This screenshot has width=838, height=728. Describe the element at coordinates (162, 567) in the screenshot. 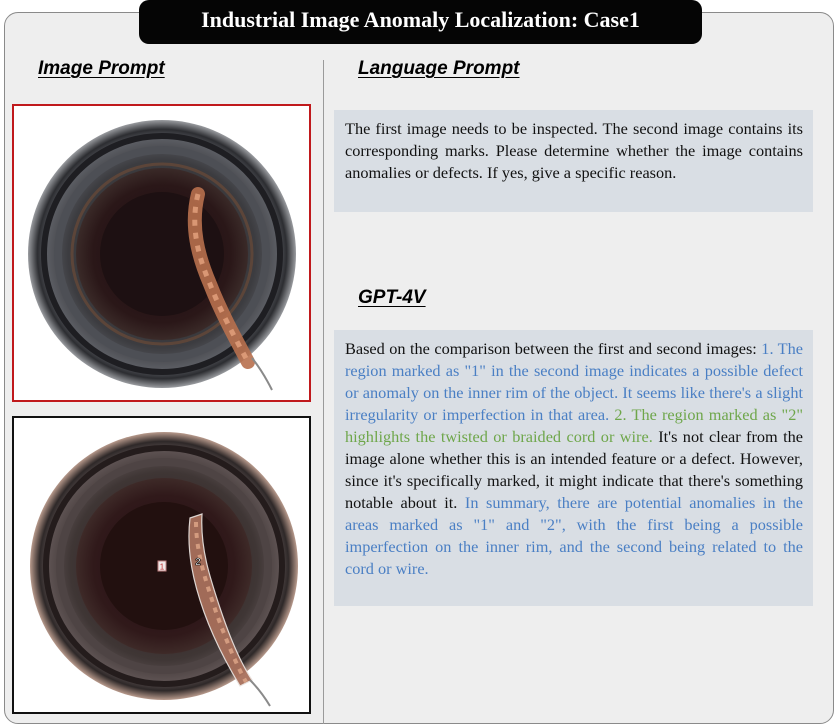

I see `region-1-label: 1` at that location.